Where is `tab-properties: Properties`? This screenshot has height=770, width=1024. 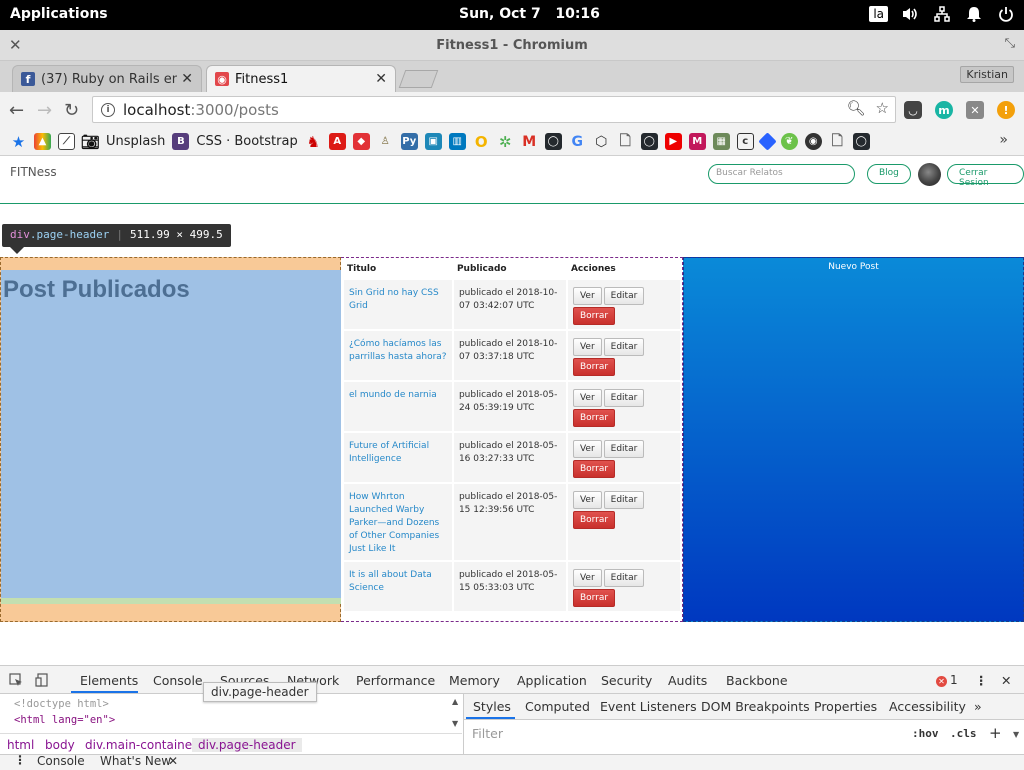
tab-properties: Properties is located at coordinates (845, 706).